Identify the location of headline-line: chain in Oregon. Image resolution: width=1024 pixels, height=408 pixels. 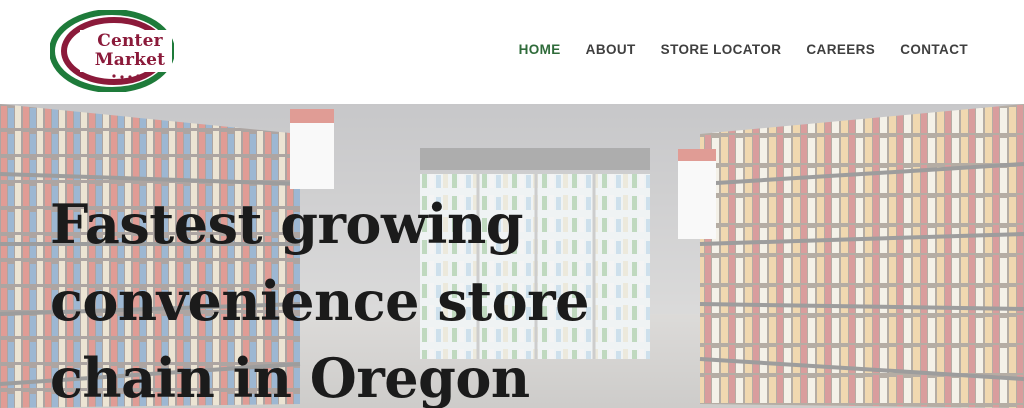
(290, 377).